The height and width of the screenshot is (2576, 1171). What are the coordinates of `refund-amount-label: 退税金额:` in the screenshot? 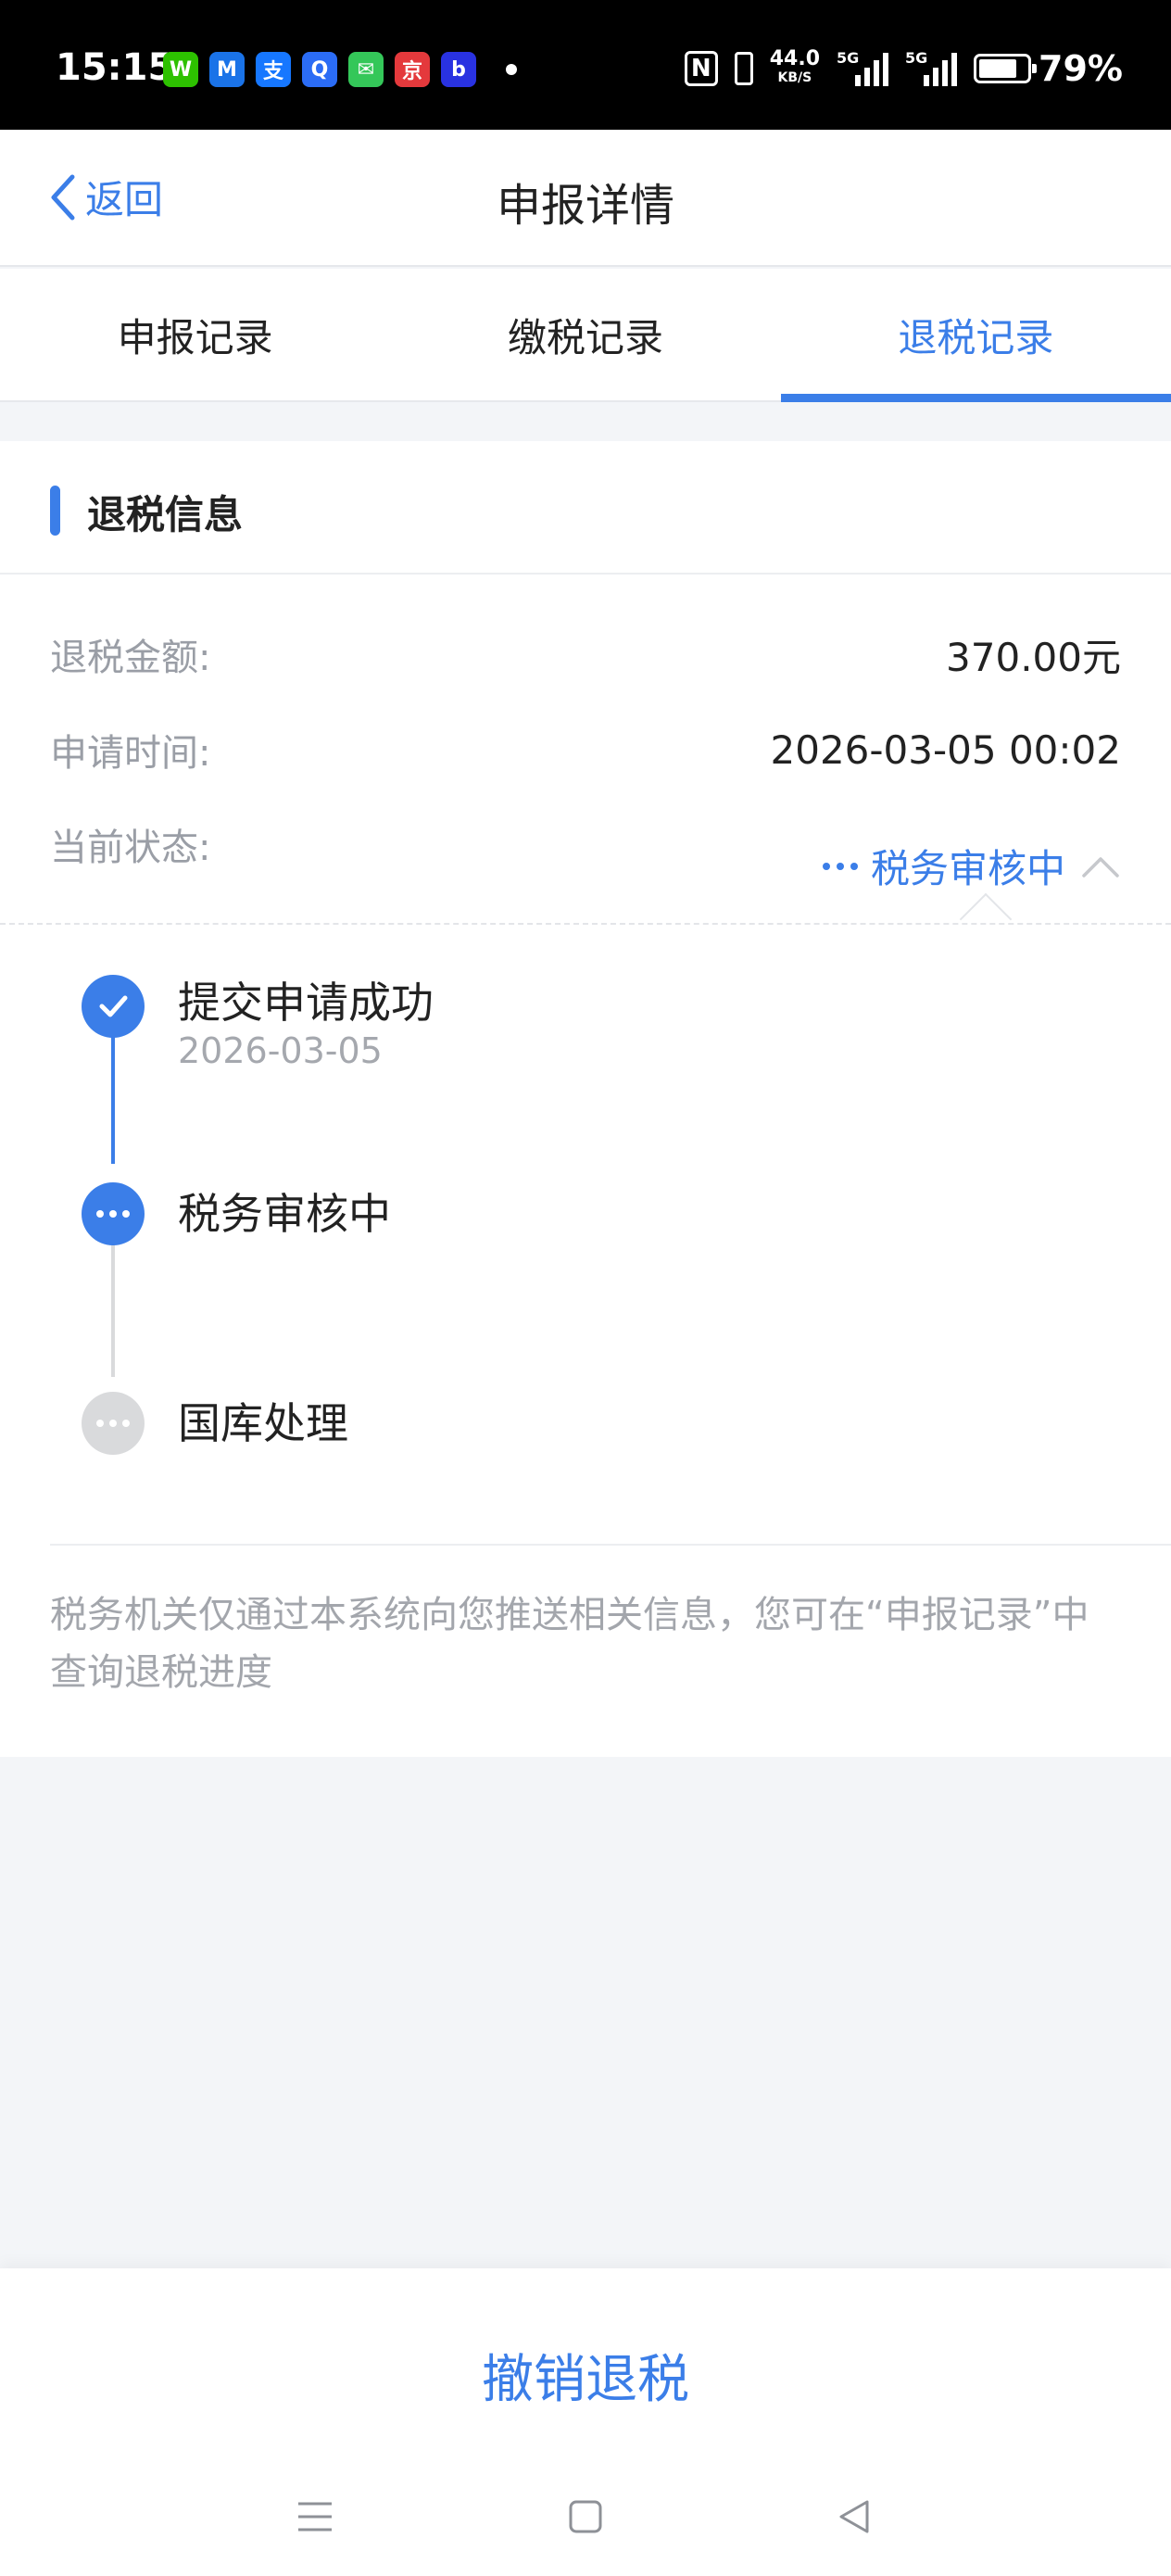 It's located at (131, 658).